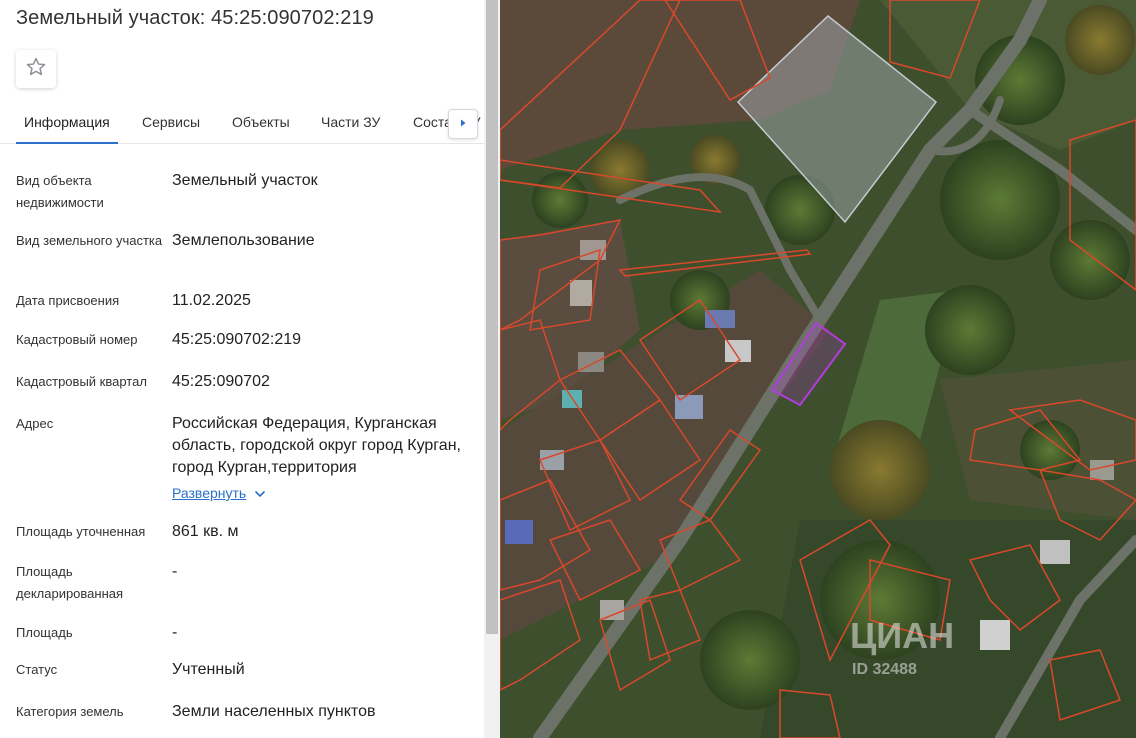 The width and height of the screenshot is (1136, 738). I want to click on field-label: Площадь, so click(44, 632).